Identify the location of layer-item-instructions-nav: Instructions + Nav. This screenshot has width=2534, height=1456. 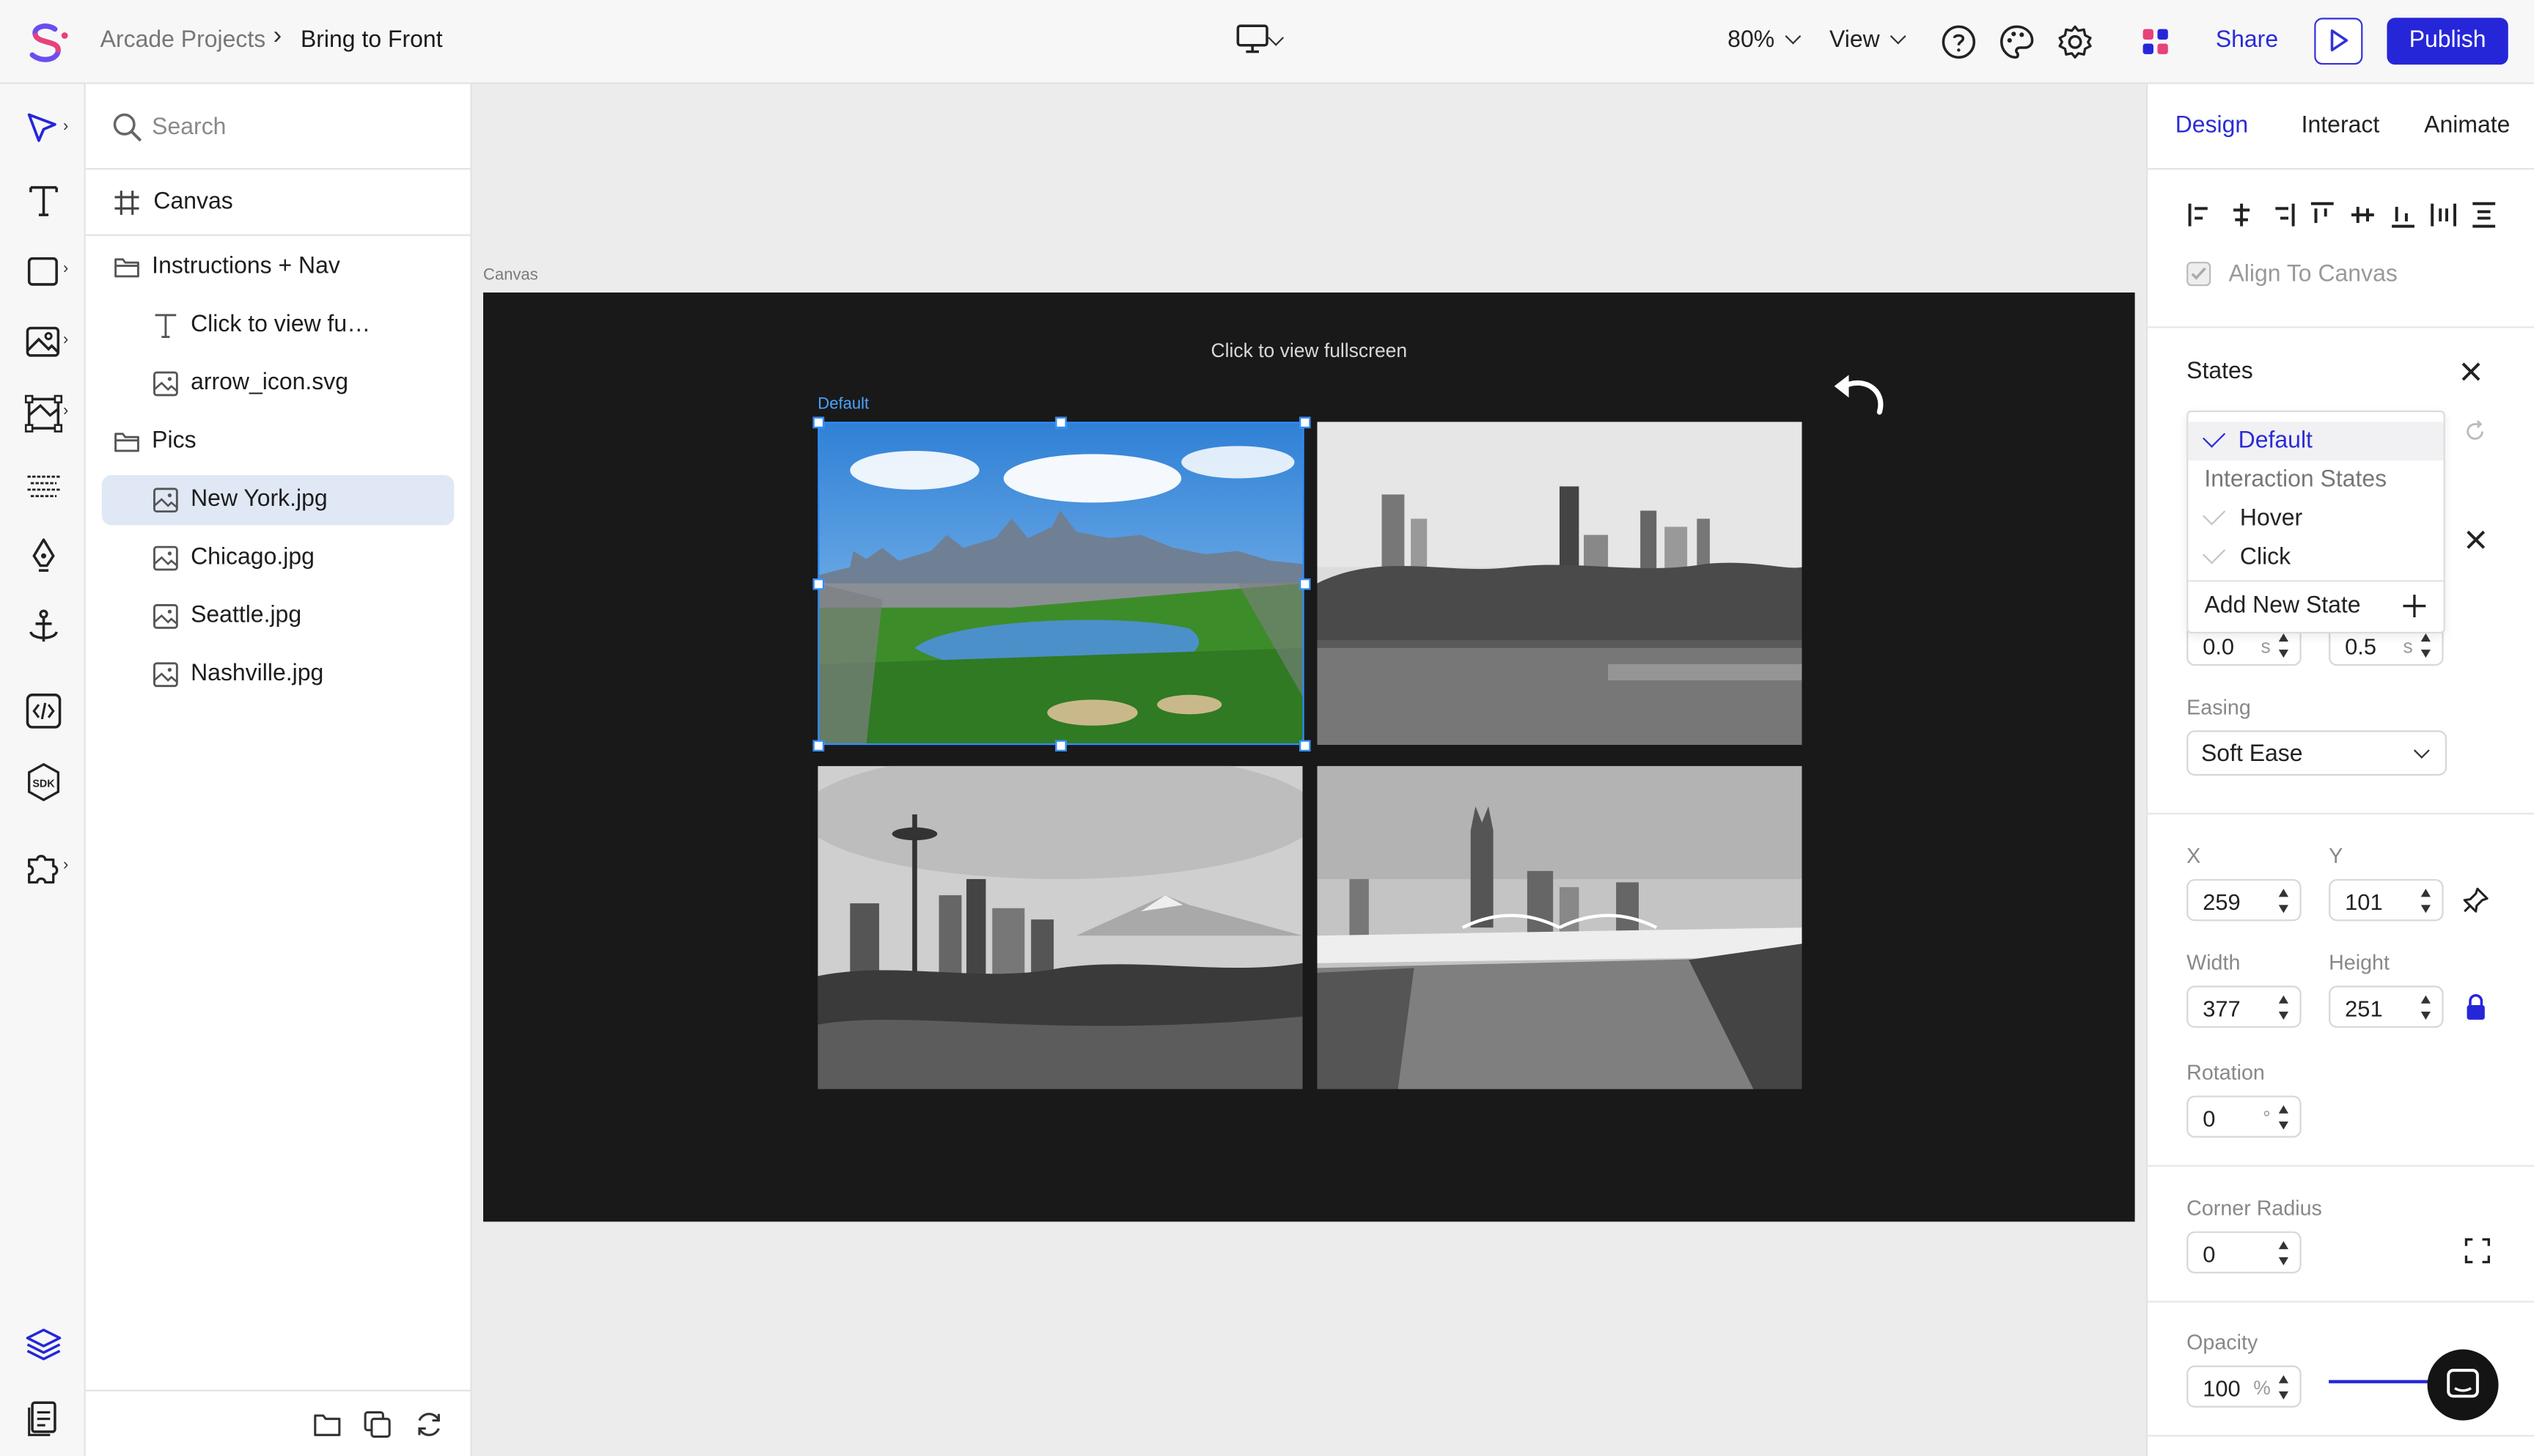
(278, 268).